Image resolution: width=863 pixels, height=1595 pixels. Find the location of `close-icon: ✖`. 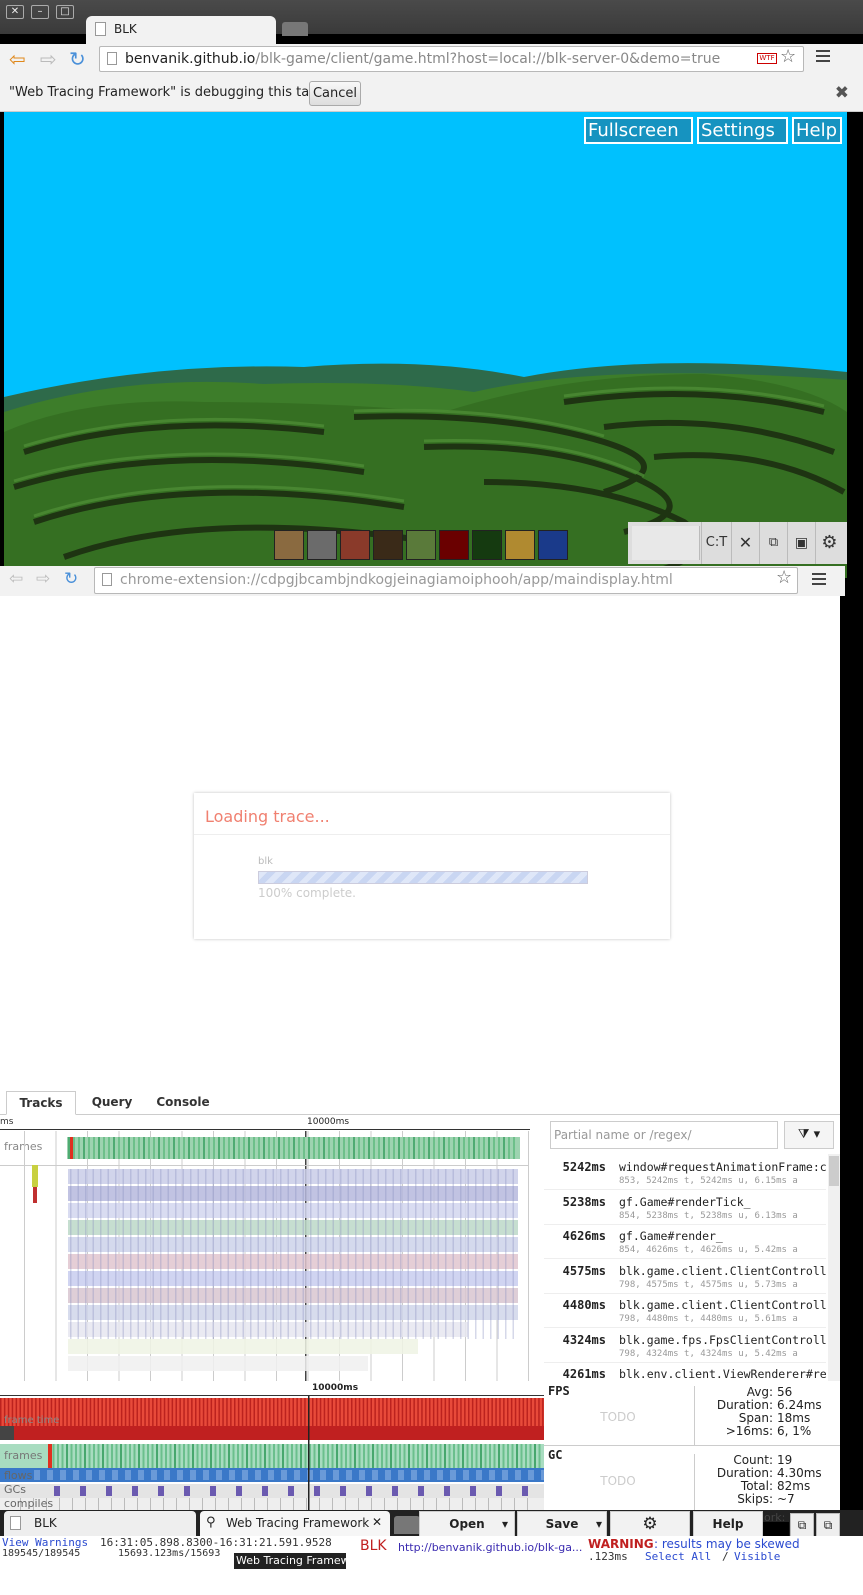

close-icon: ✖ is located at coordinates (842, 93).